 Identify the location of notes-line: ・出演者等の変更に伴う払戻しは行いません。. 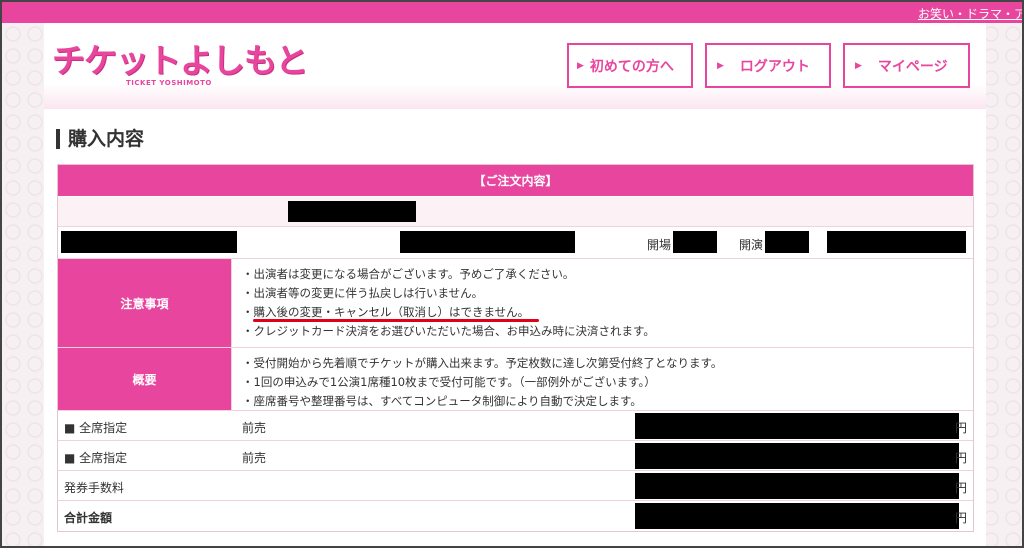
(363, 293).